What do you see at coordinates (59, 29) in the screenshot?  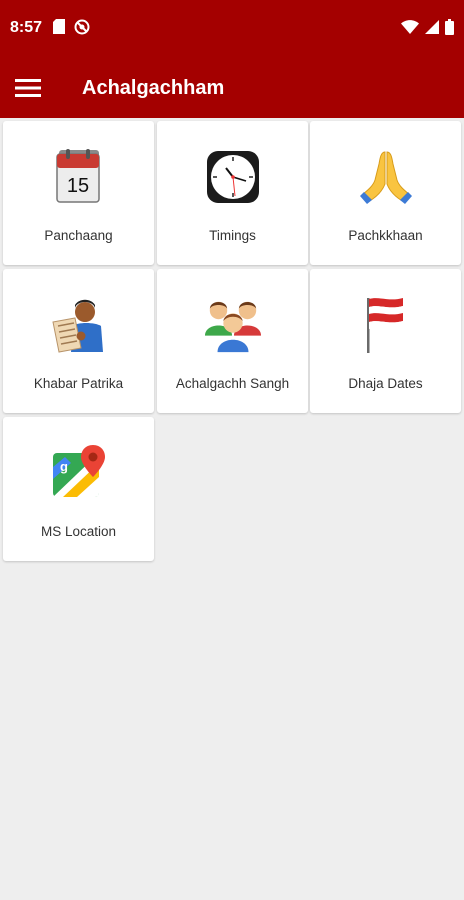 I see `sim-card-icon` at bounding box center [59, 29].